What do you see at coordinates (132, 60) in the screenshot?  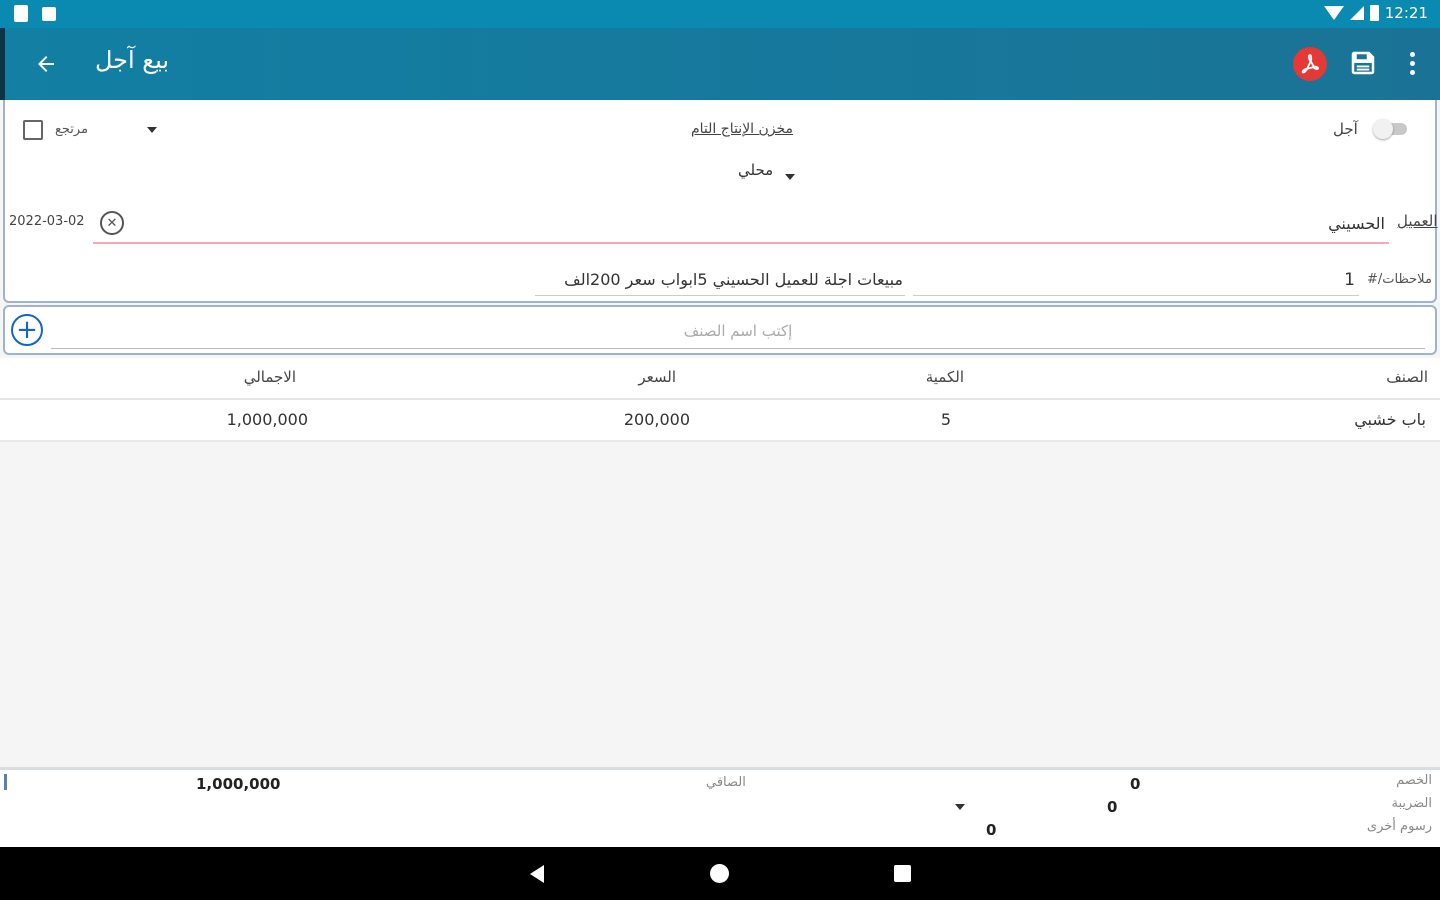 I see `page-title: بيع آجل` at bounding box center [132, 60].